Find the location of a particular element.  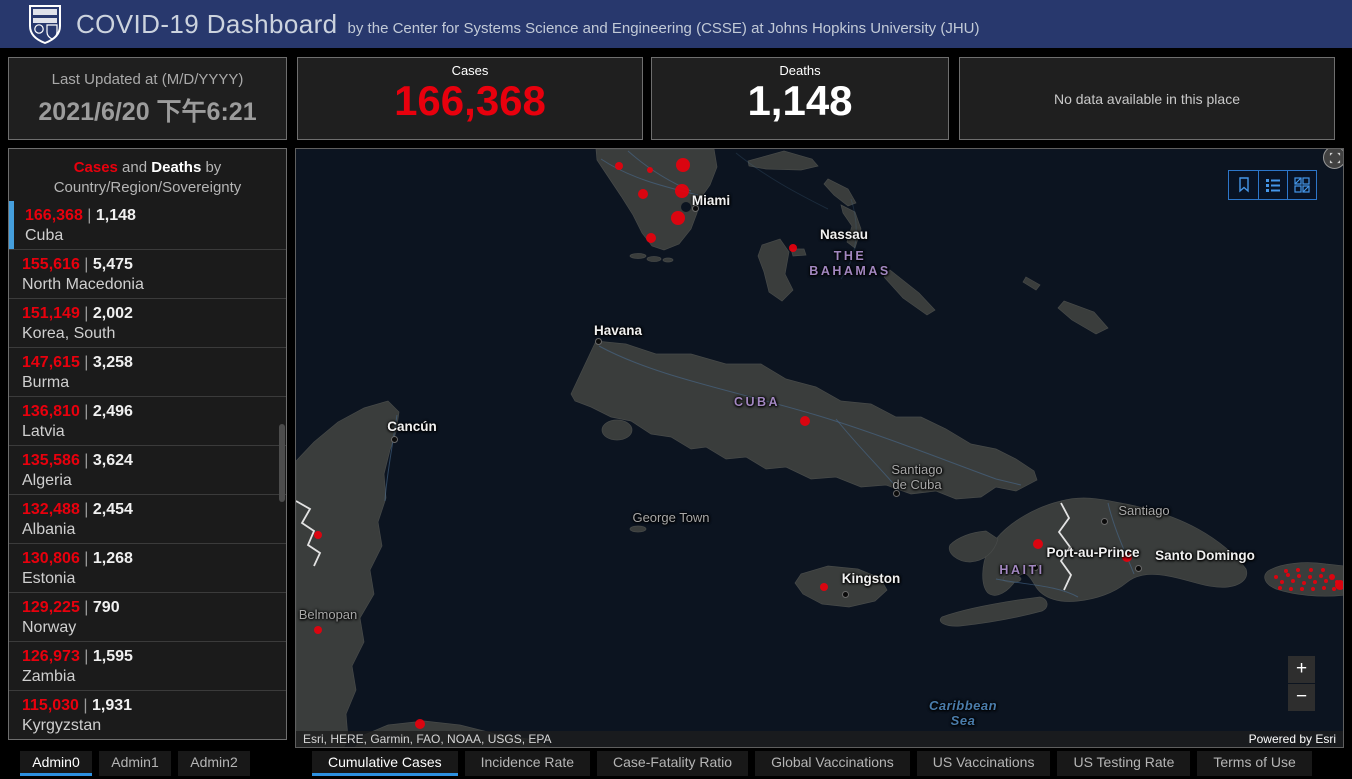

map-toolbar is located at coordinates (1272, 185).